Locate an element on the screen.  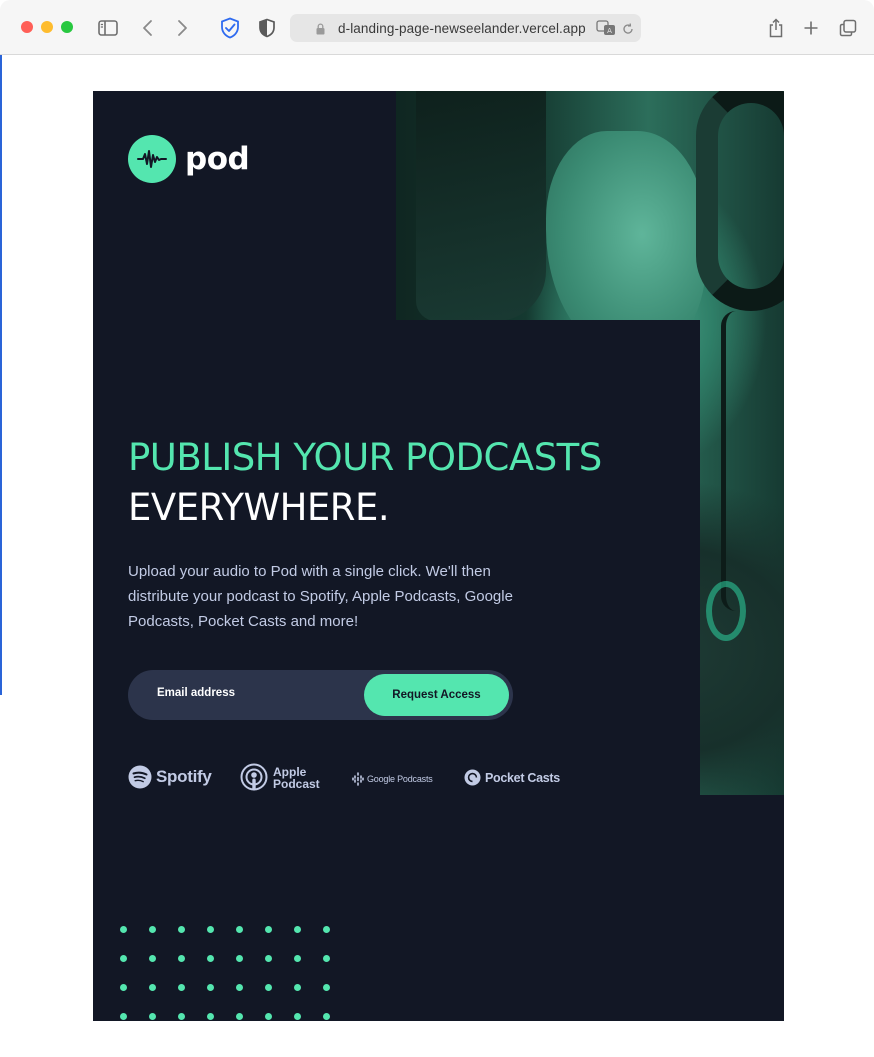
logo: pod is located at coordinates (189, 159).